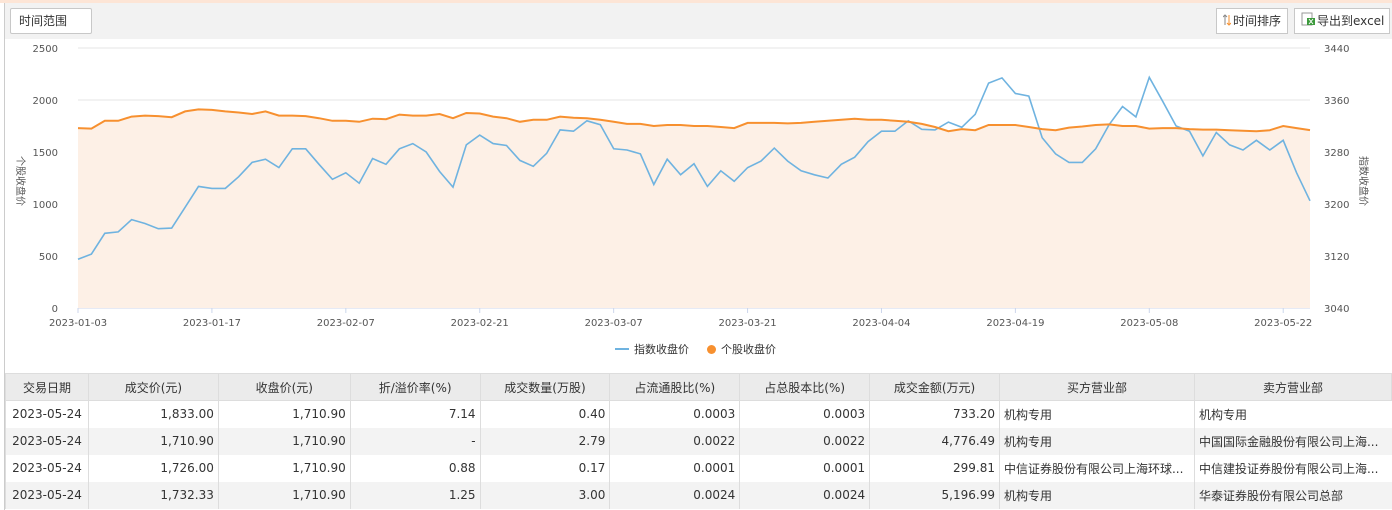 The height and width of the screenshot is (510, 1392). I want to click on right-axis-title: 指数收盘价, so click(1363, 181).